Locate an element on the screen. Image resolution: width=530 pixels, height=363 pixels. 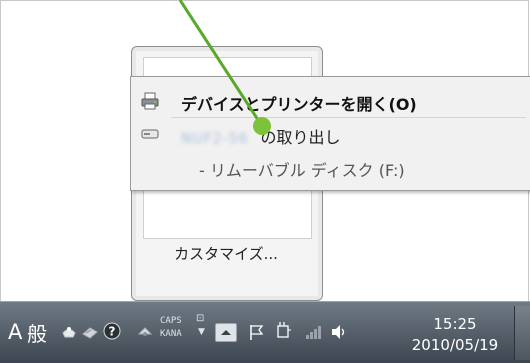
ime-small-glyph-icon: ⊡ is located at coordinates (200, 318).